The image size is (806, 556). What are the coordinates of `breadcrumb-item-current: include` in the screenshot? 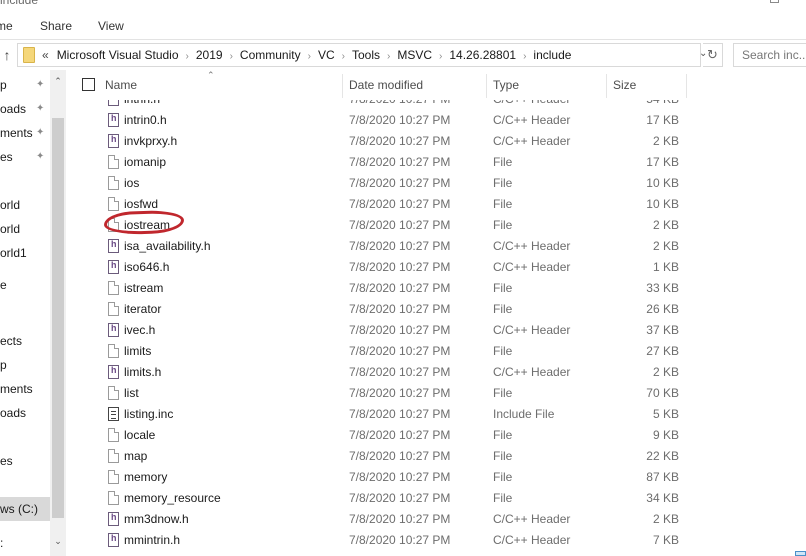 It's located at (552, 55).